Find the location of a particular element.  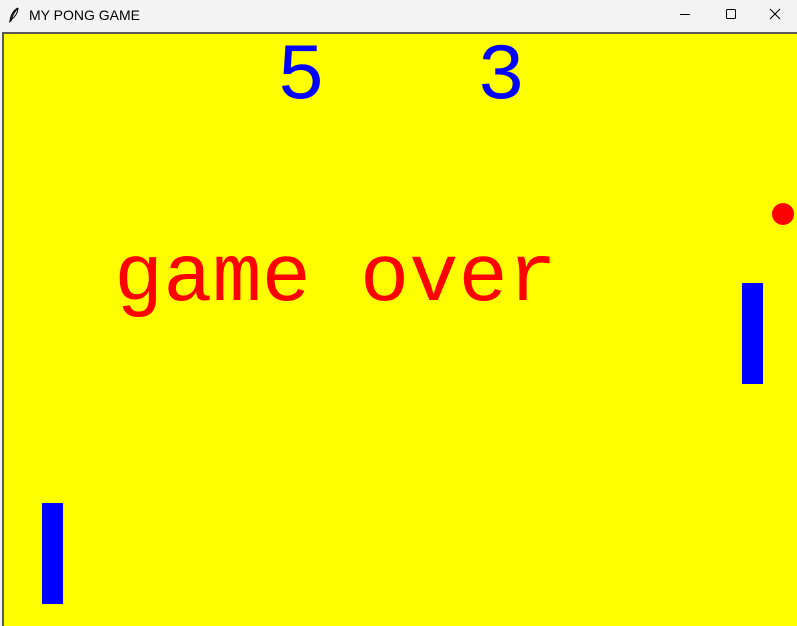

window-title: MY PONG GAME is located at coordinates (84, 15).